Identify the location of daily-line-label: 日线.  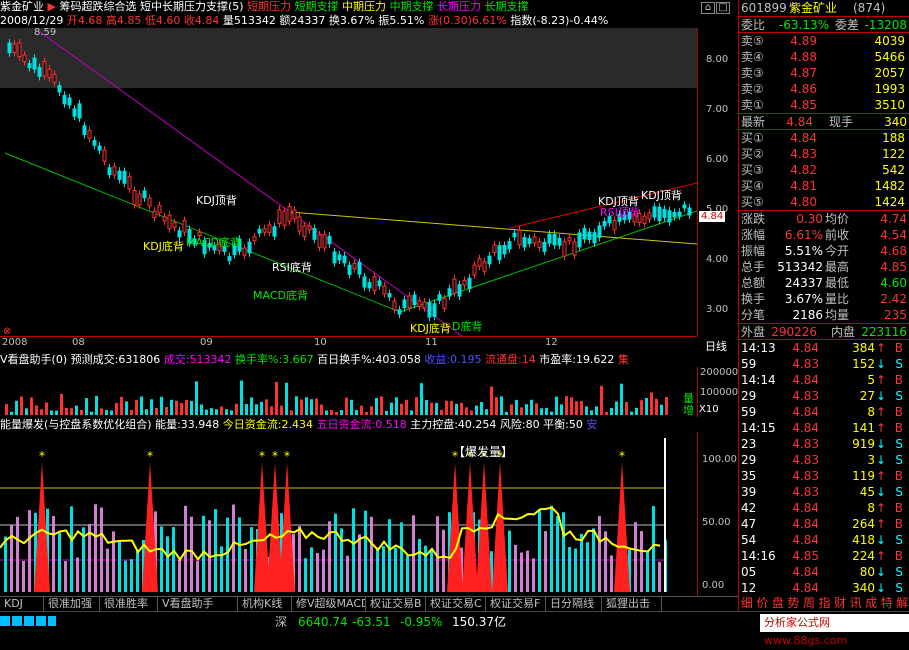
(716, 346).